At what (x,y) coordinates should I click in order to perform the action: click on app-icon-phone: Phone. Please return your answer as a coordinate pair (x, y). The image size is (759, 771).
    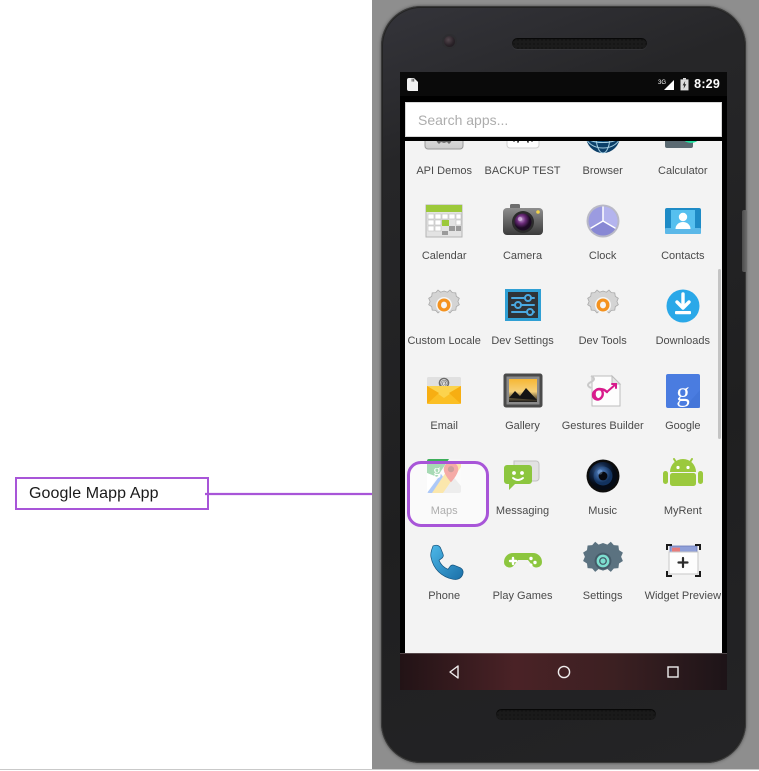
    Looking at the image, I should click on (444, 574).